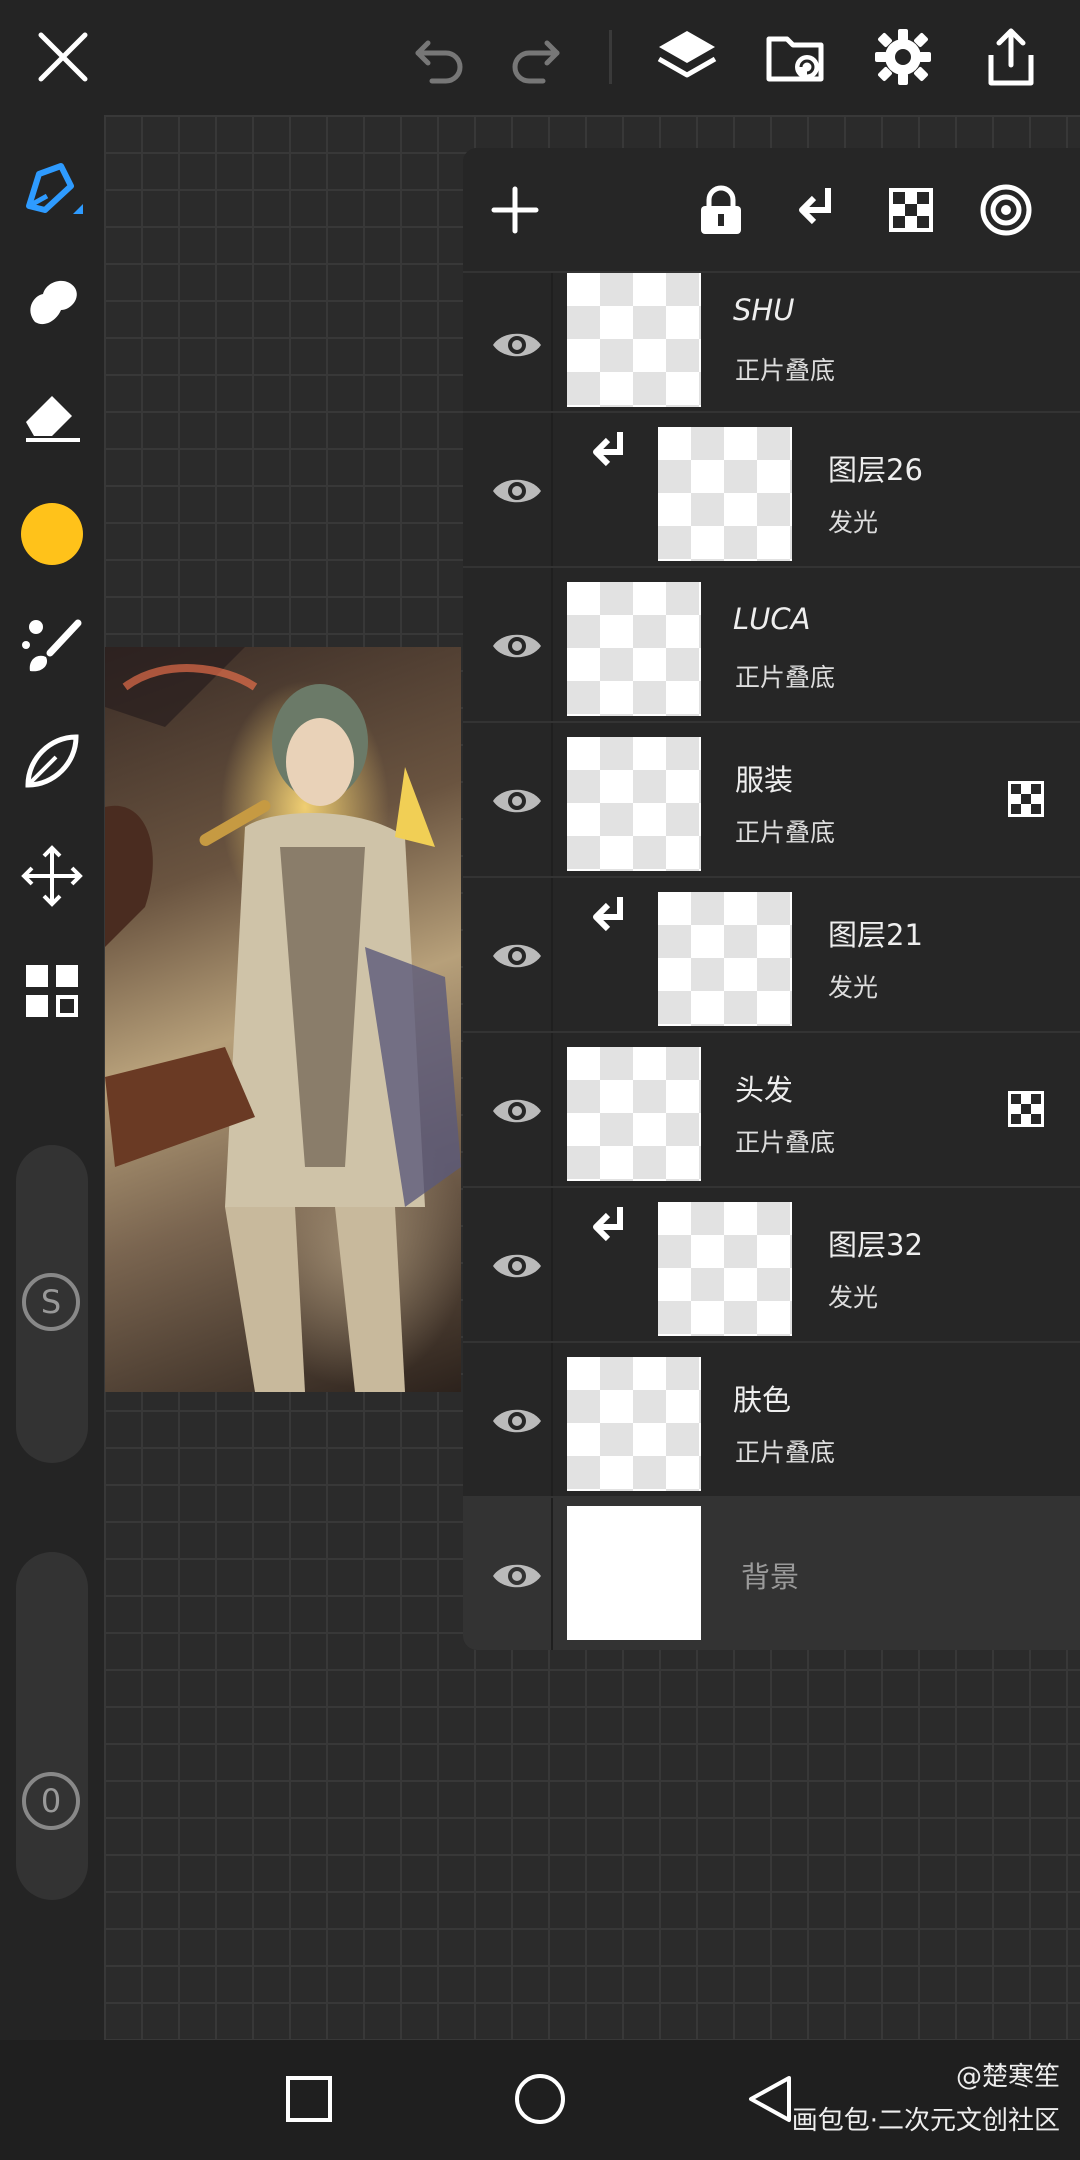 Image resolution: width=1080 pixels, height=2160 pixels. I want to click on opacity-slider-knob: 0, so click(51, 1801).